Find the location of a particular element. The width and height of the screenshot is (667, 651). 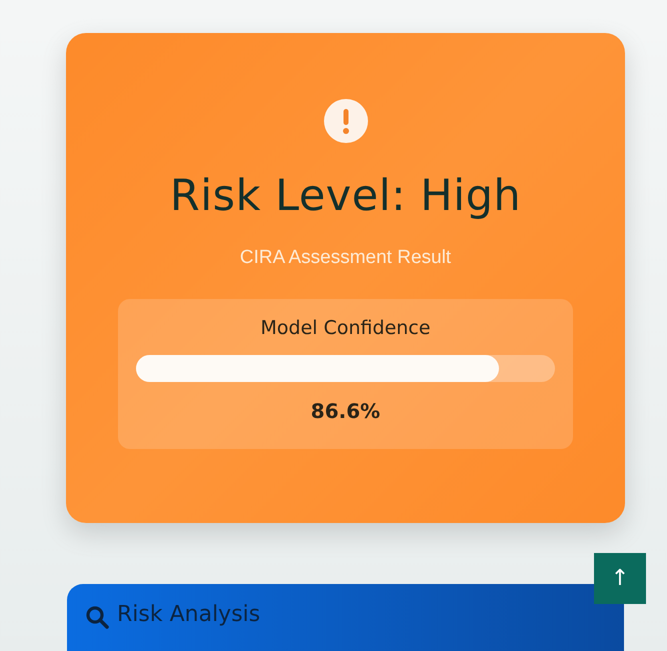

section-title: Risk Analysis is located at coordinates (188, 614).